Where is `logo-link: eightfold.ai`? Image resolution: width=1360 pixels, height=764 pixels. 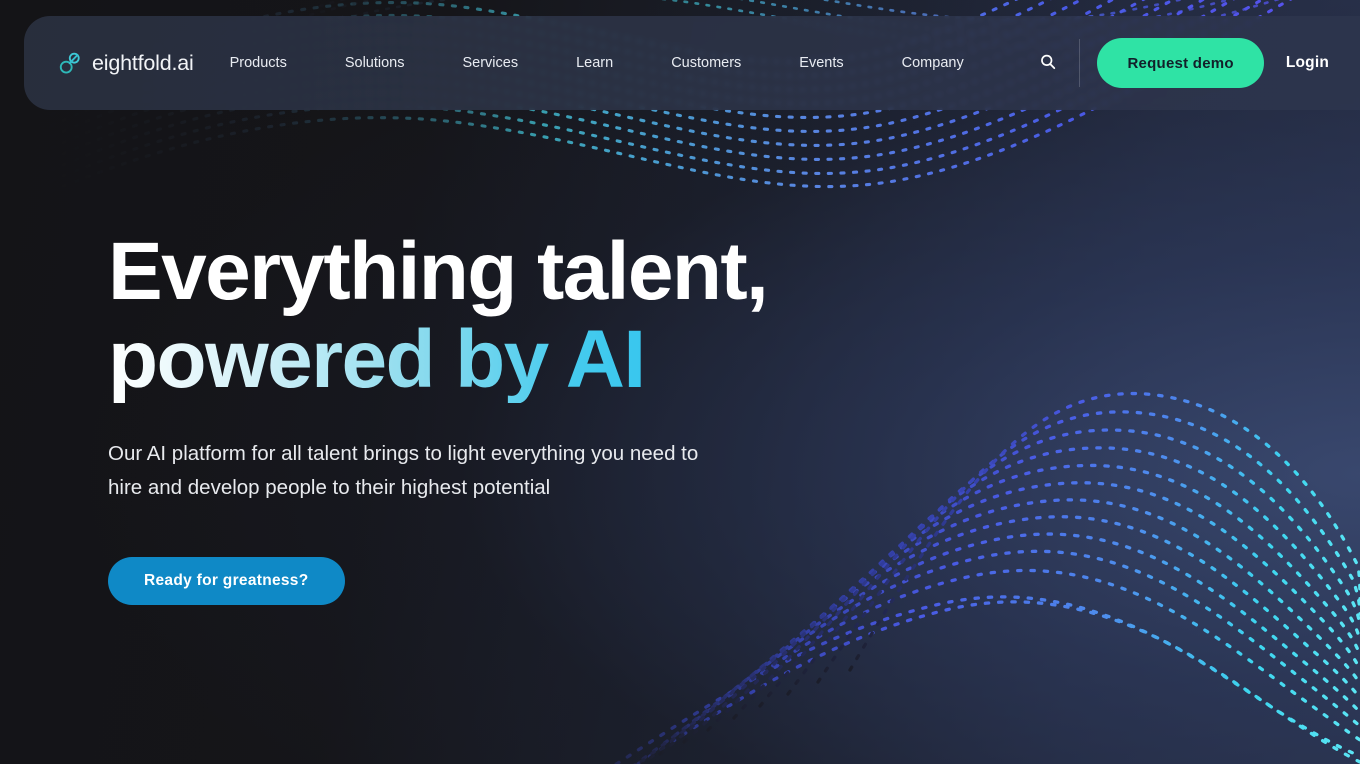 logo-link: eightfold.ai is located at coordinates (126, 63).